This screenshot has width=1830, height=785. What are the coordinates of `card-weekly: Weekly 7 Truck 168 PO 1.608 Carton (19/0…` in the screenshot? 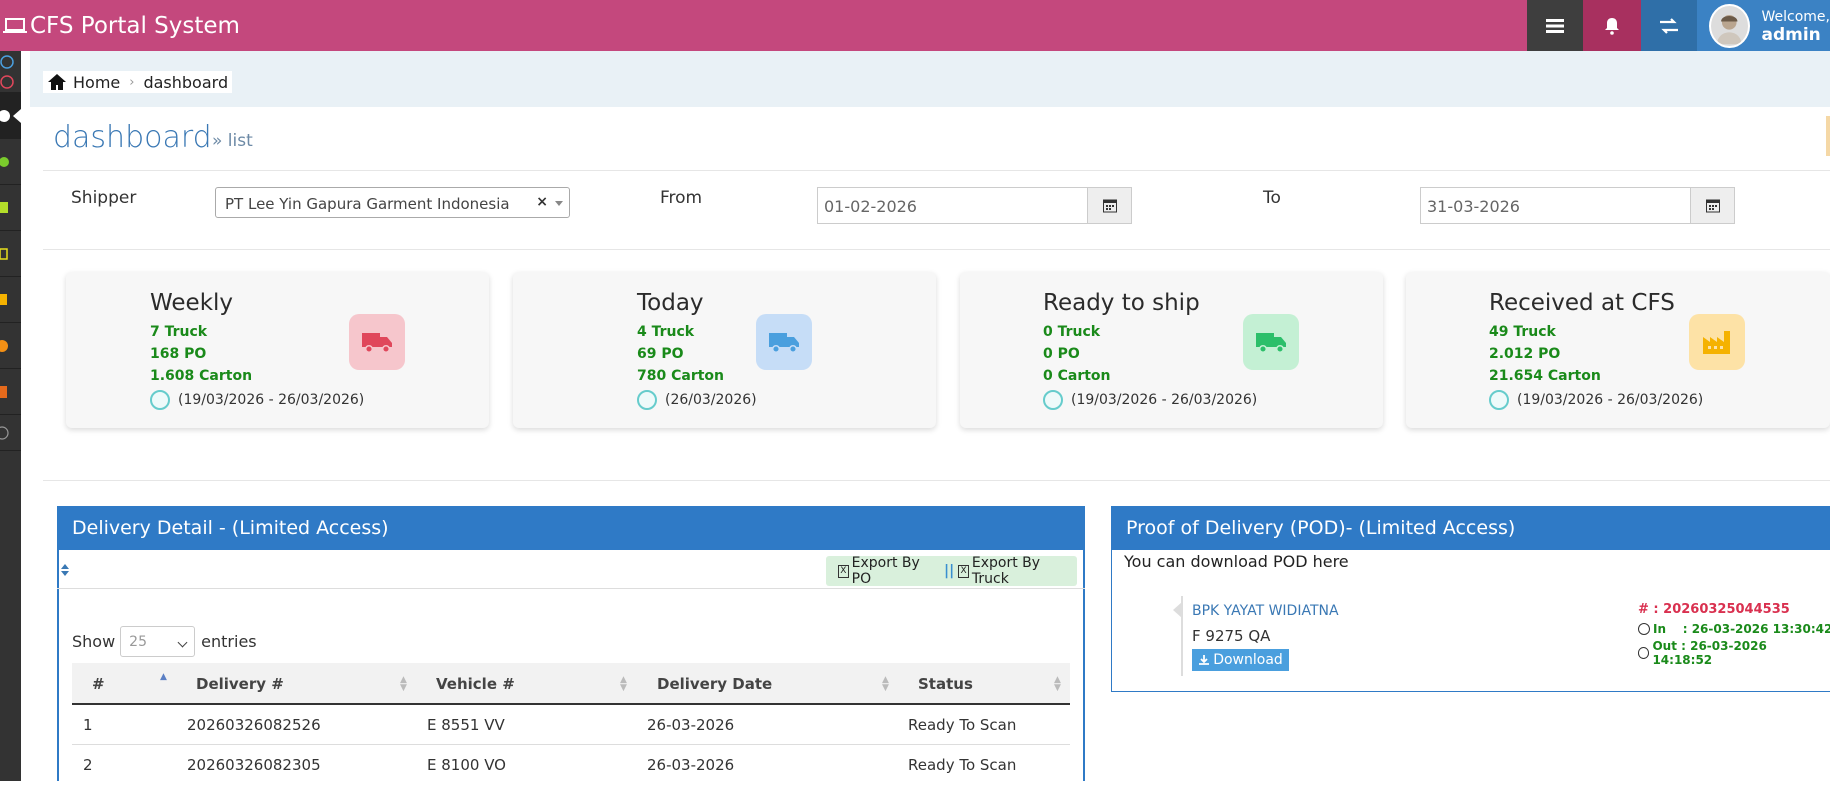 It's located at (277, 350).